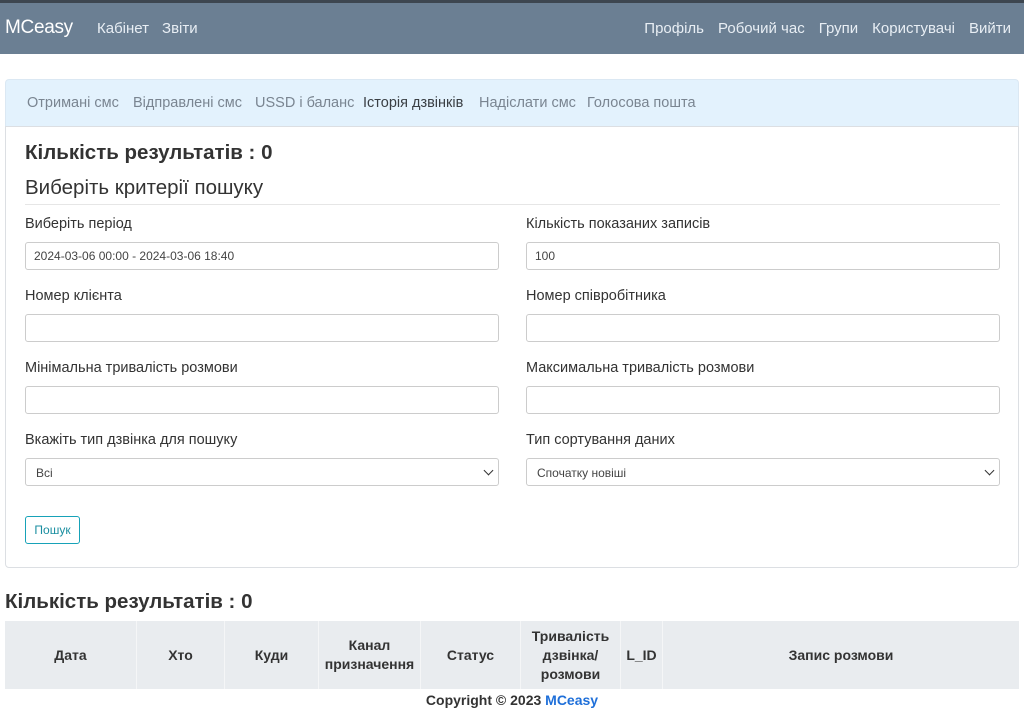 The image size is (1024, 710). Describe the element at coordinates (44, 473) in the screenshot. I see `call-type-value: Всі` at that location.